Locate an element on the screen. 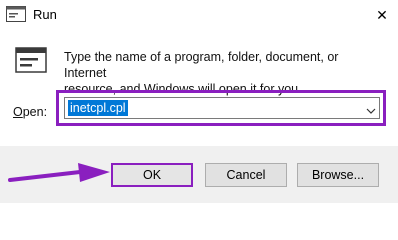  close-button: ✕ is located at coordinates (382, 15).